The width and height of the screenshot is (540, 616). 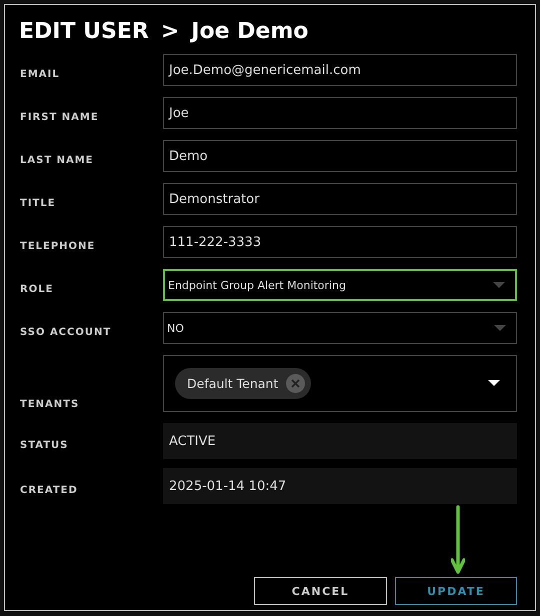 What do you see at coordinates (49, 405) in the screenshot?
I see `field-label: TENANTS` at bounding box center [49, 405].